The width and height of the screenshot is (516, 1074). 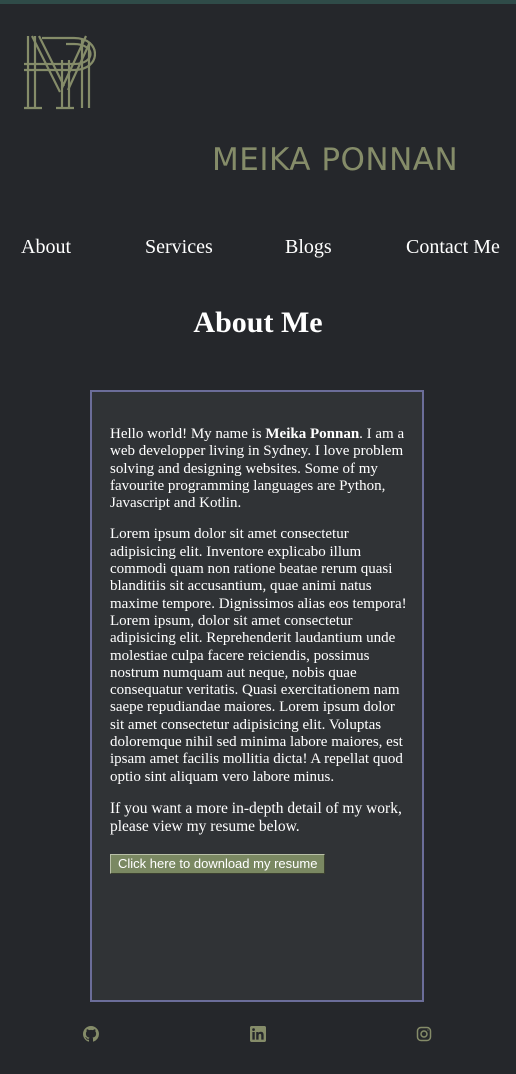 I want to click on download-resume-button: Click here to download my resume, so click(x=218, y=863).